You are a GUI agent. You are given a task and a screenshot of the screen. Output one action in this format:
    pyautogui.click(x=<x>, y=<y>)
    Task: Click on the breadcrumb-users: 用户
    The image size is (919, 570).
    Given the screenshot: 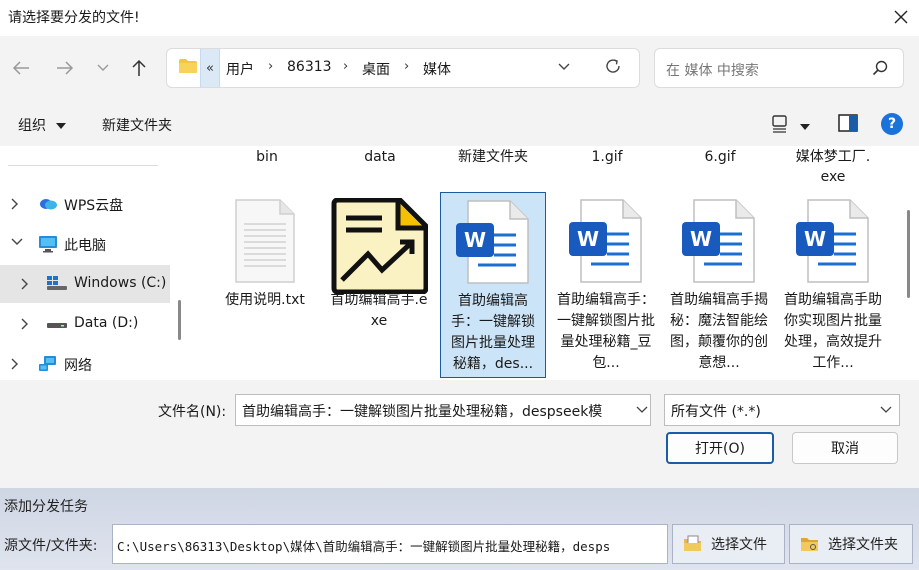 What is the action you would take?
    pyautogui.click(x=240, y=69)
    